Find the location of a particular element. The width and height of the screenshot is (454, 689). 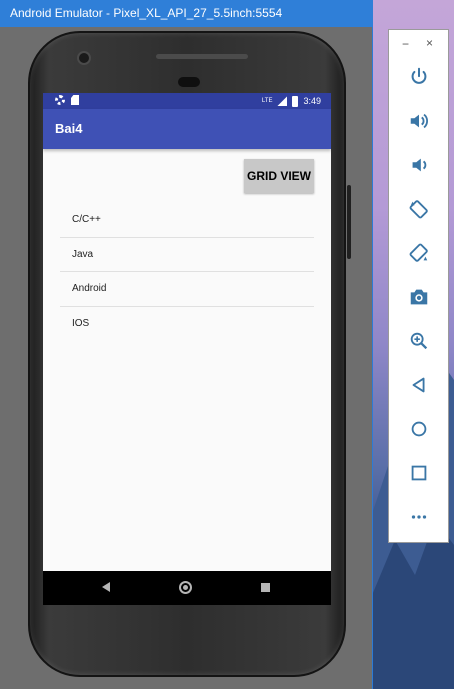

nav-recents-icon is located at coordinates (265, 587).